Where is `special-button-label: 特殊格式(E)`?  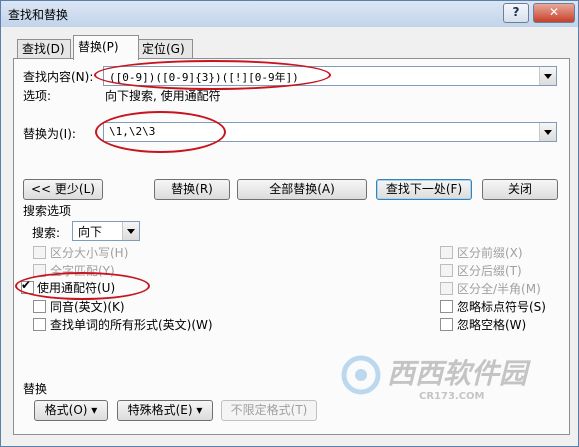
special-button-label: 特殊格式(E) is located at coordinates (160, 410).